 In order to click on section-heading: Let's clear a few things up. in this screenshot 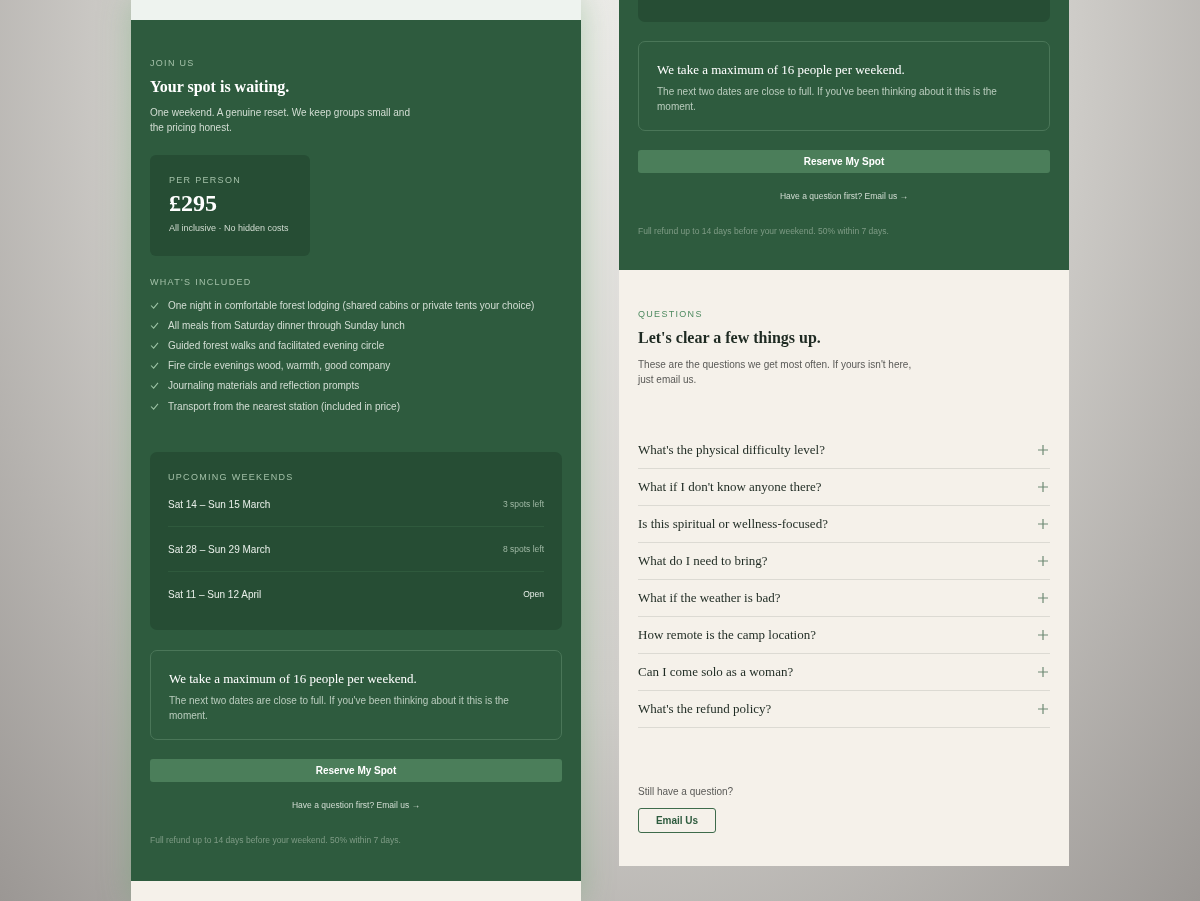, I will do `click(730, 338)`.